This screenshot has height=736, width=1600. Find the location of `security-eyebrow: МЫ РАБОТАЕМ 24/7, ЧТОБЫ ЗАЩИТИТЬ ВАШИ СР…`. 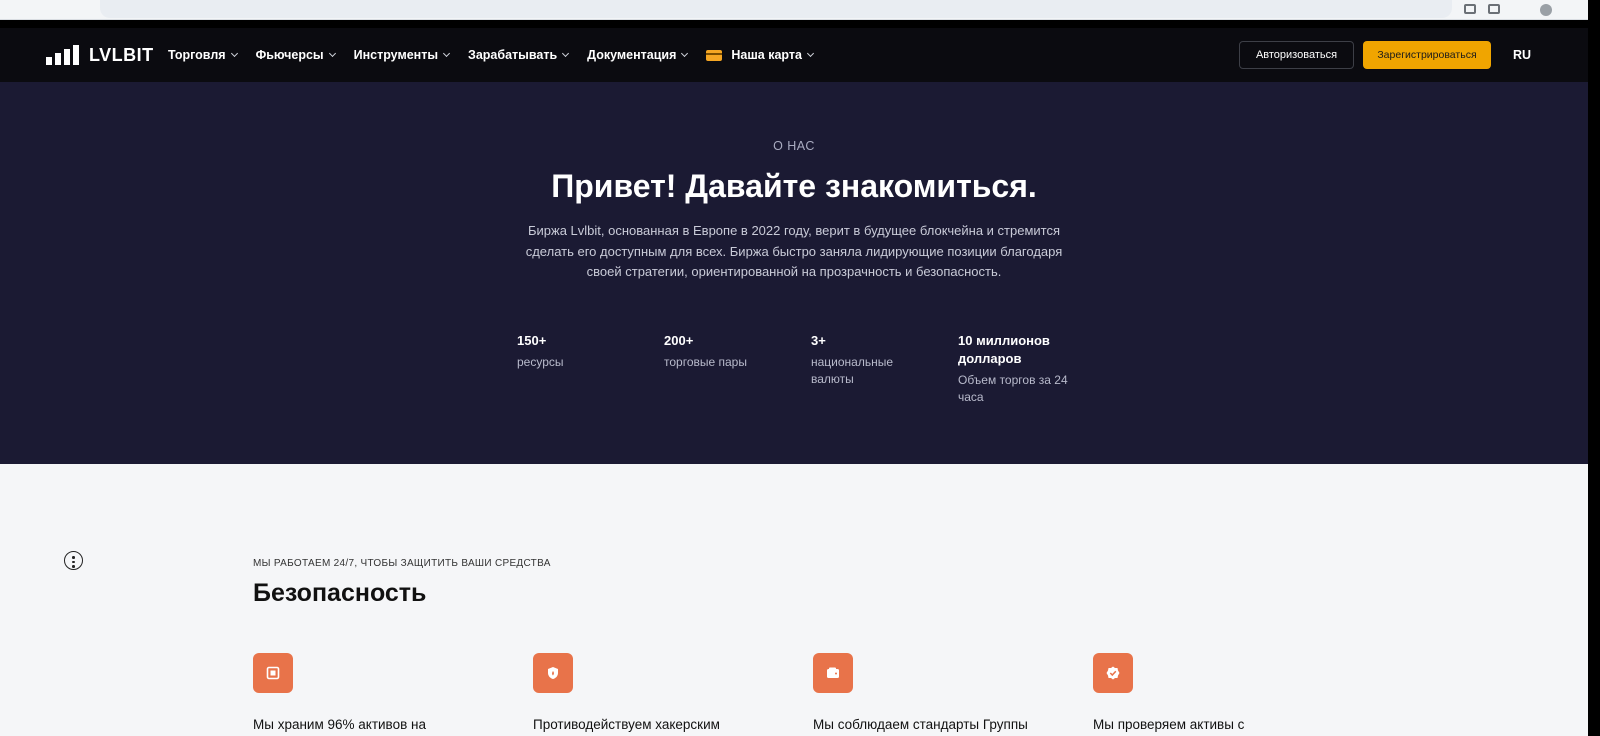

security-eyebrow: МЫ РАБОТАЕМ 24/7, ЧТОБЫ ЗАЩИТИТЬ ВАШИ СР… is located at coordinates (402, 563).